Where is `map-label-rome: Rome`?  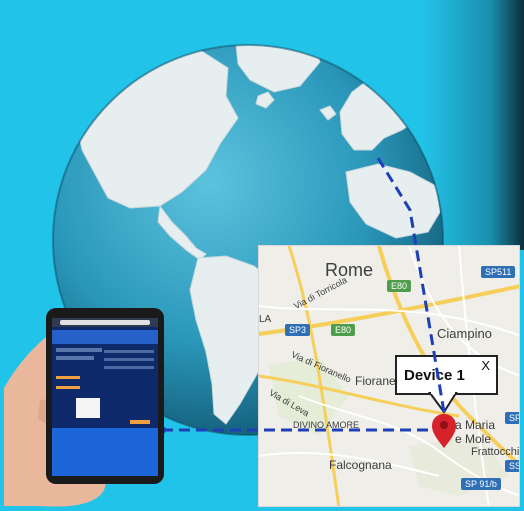
map-label-rome: Rome is located at coordinates (349, 270).